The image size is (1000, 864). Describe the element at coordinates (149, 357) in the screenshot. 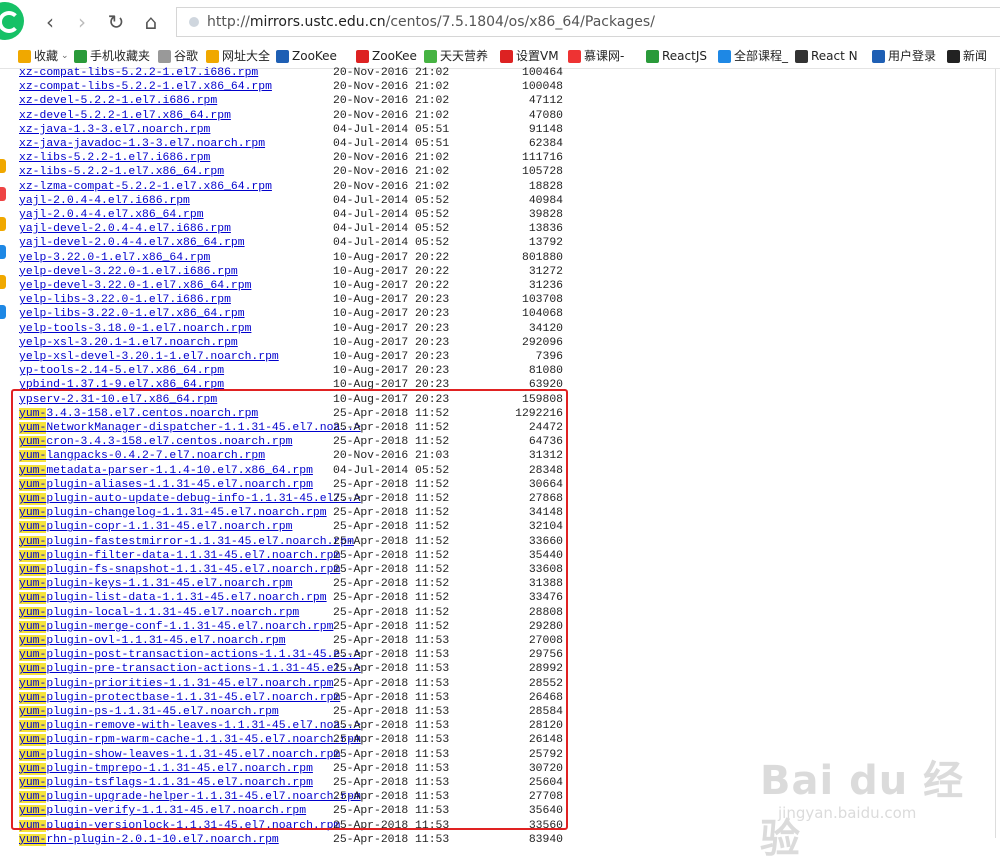

I see `file-link: yelp-xsl-devel-3.20.1-1.el7.noarch.rpm` at that location.